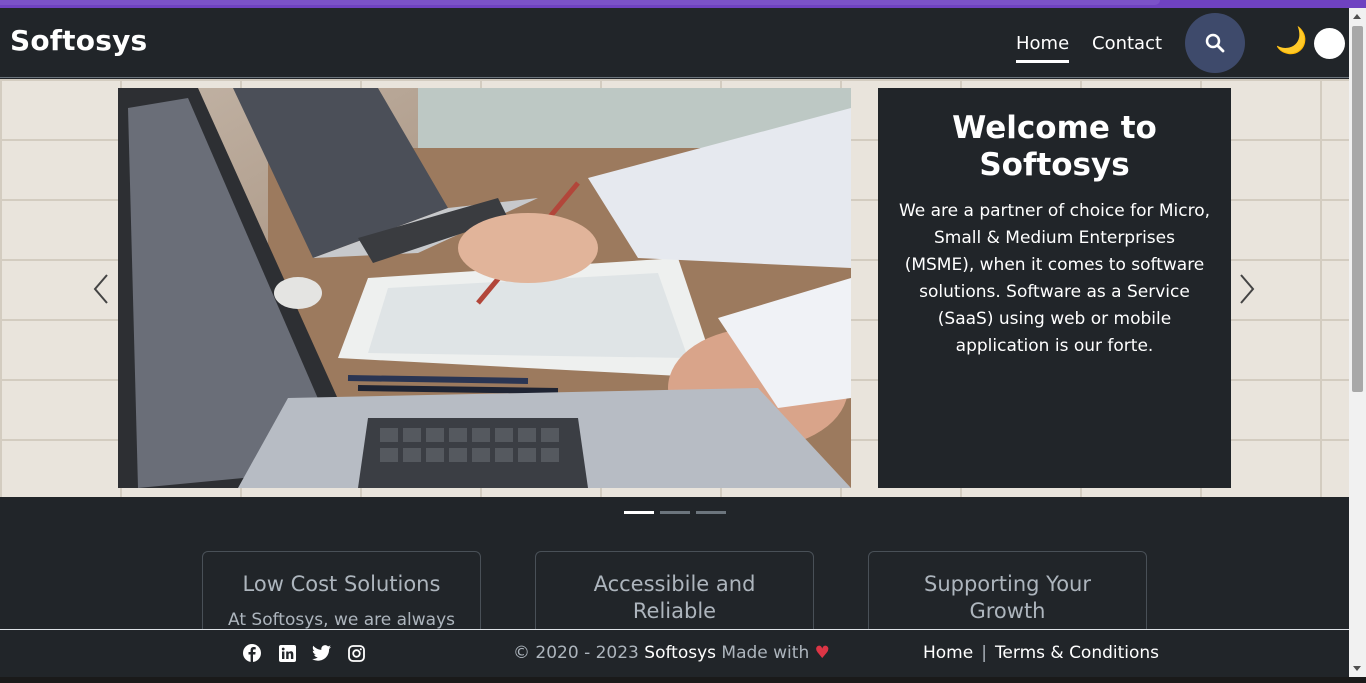 The height and width of the screenshot is (683, 1366). Describe the element at coordinates (1357, 16) in the screenshot. I see `scroll-up-arrow-icon` at that location.